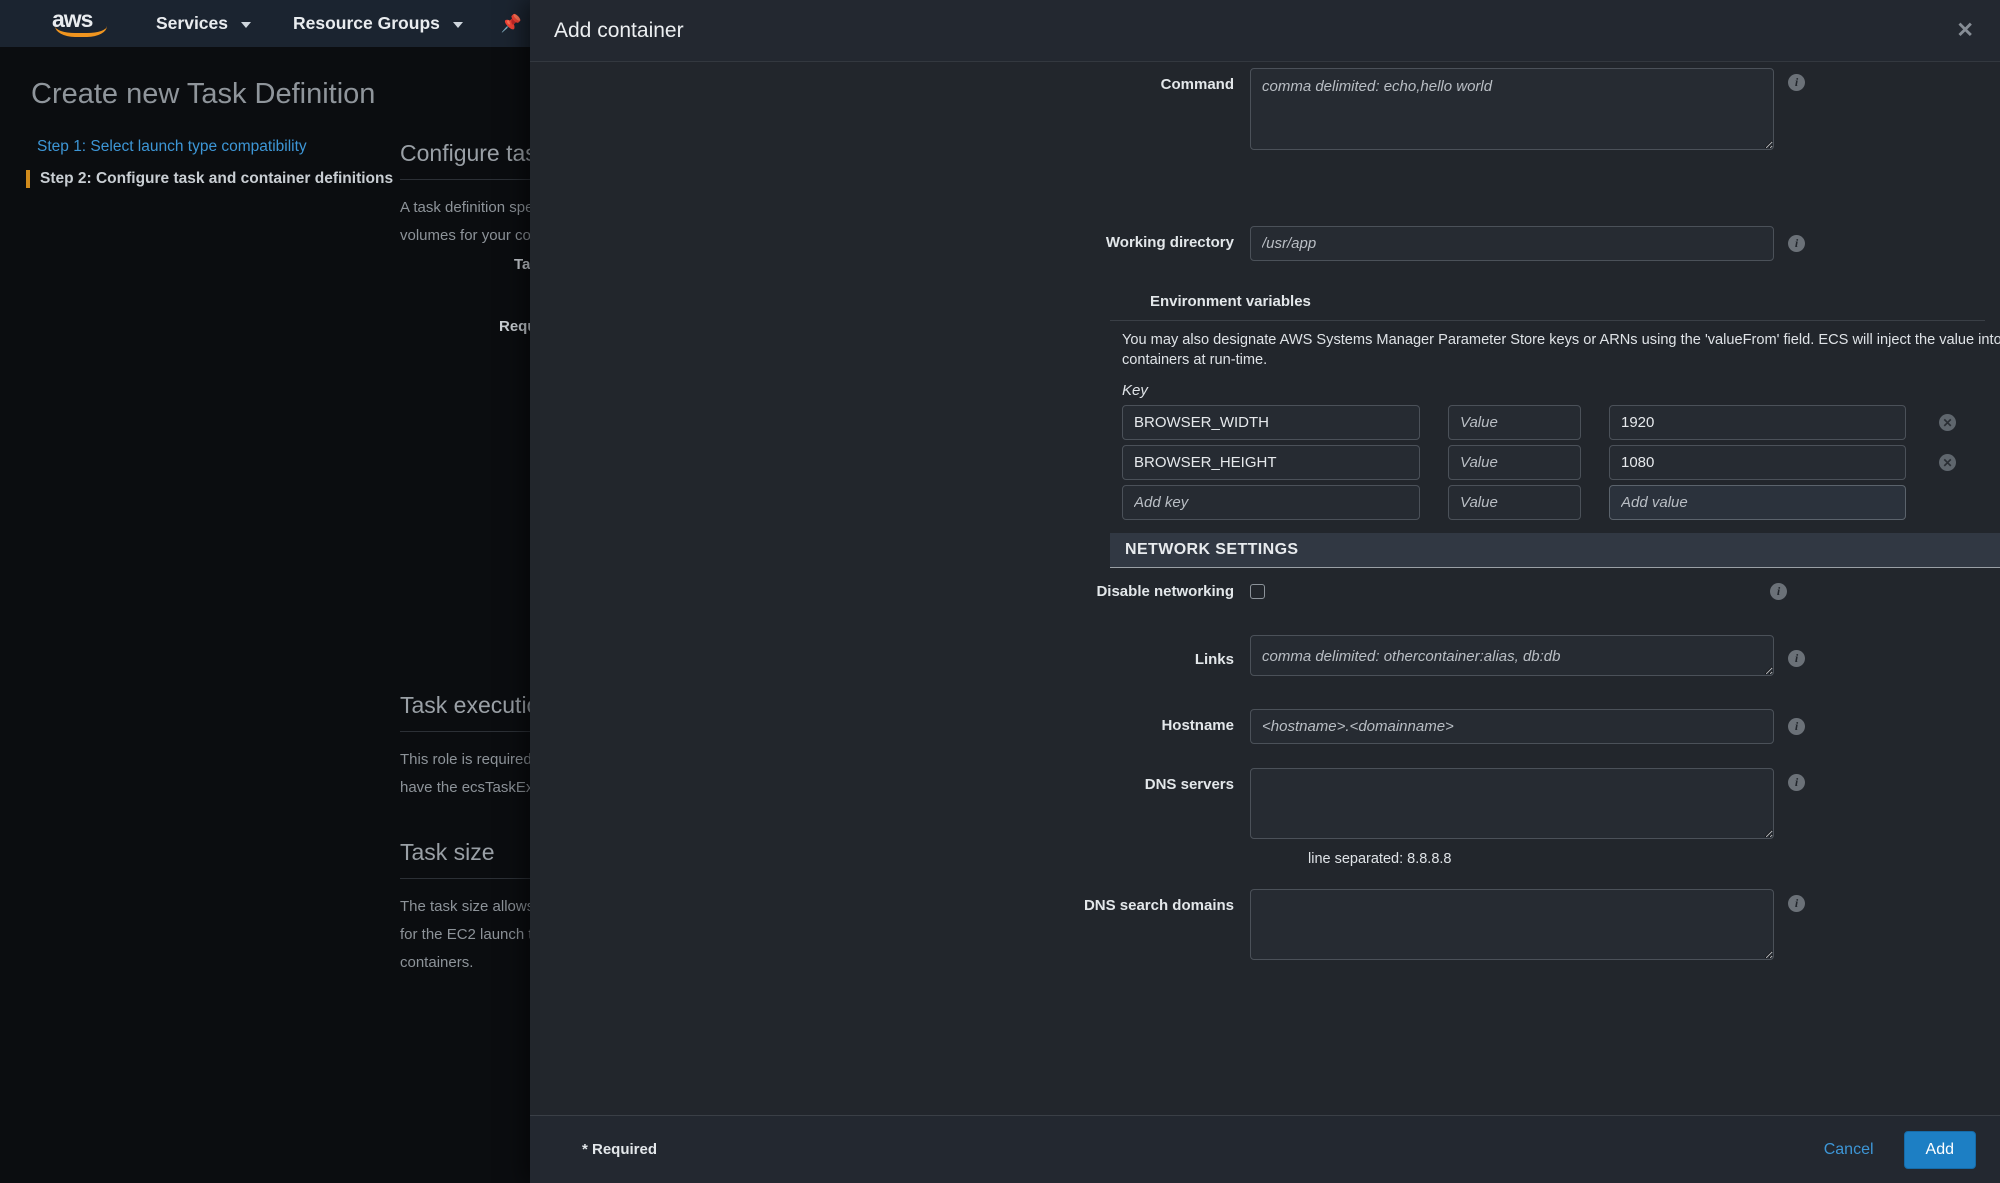  Describe the element at coordinates (1257, 591) in the screenshot. I see `disable-networking-checkbox` at that location.